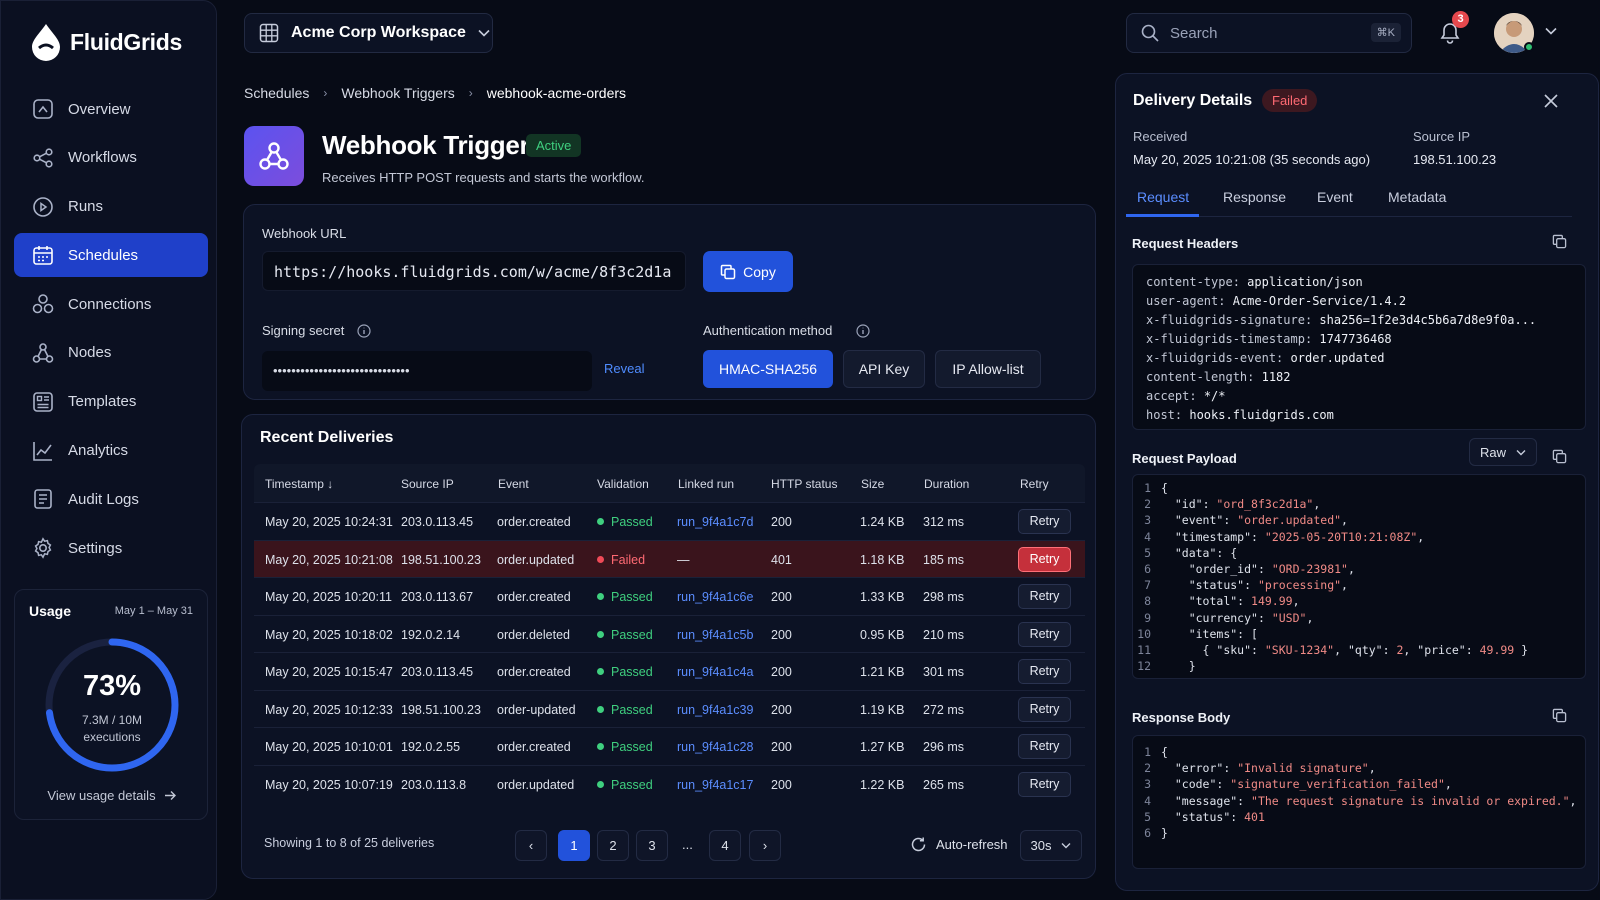  What do you see at coordinates (683, 559) in the screenshot?
I see `cell-linked-run: —` at bounding box center [683, 559].